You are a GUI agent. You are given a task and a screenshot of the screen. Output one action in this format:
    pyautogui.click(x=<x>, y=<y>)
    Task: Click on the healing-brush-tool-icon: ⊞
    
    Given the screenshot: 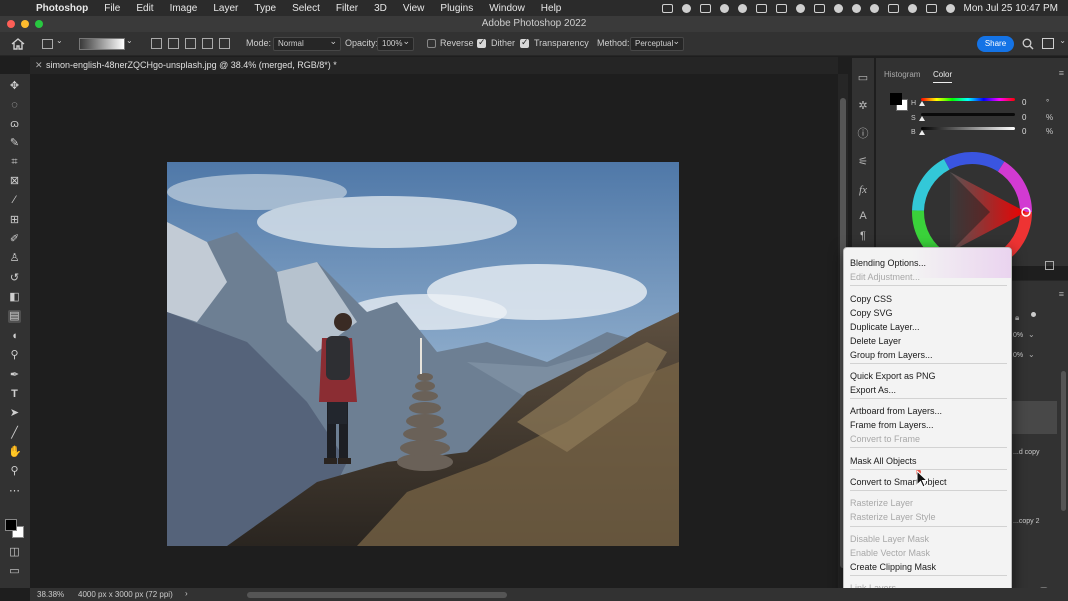 What is the action you would take?
    pyautogui.click(x=14, y=220)
    